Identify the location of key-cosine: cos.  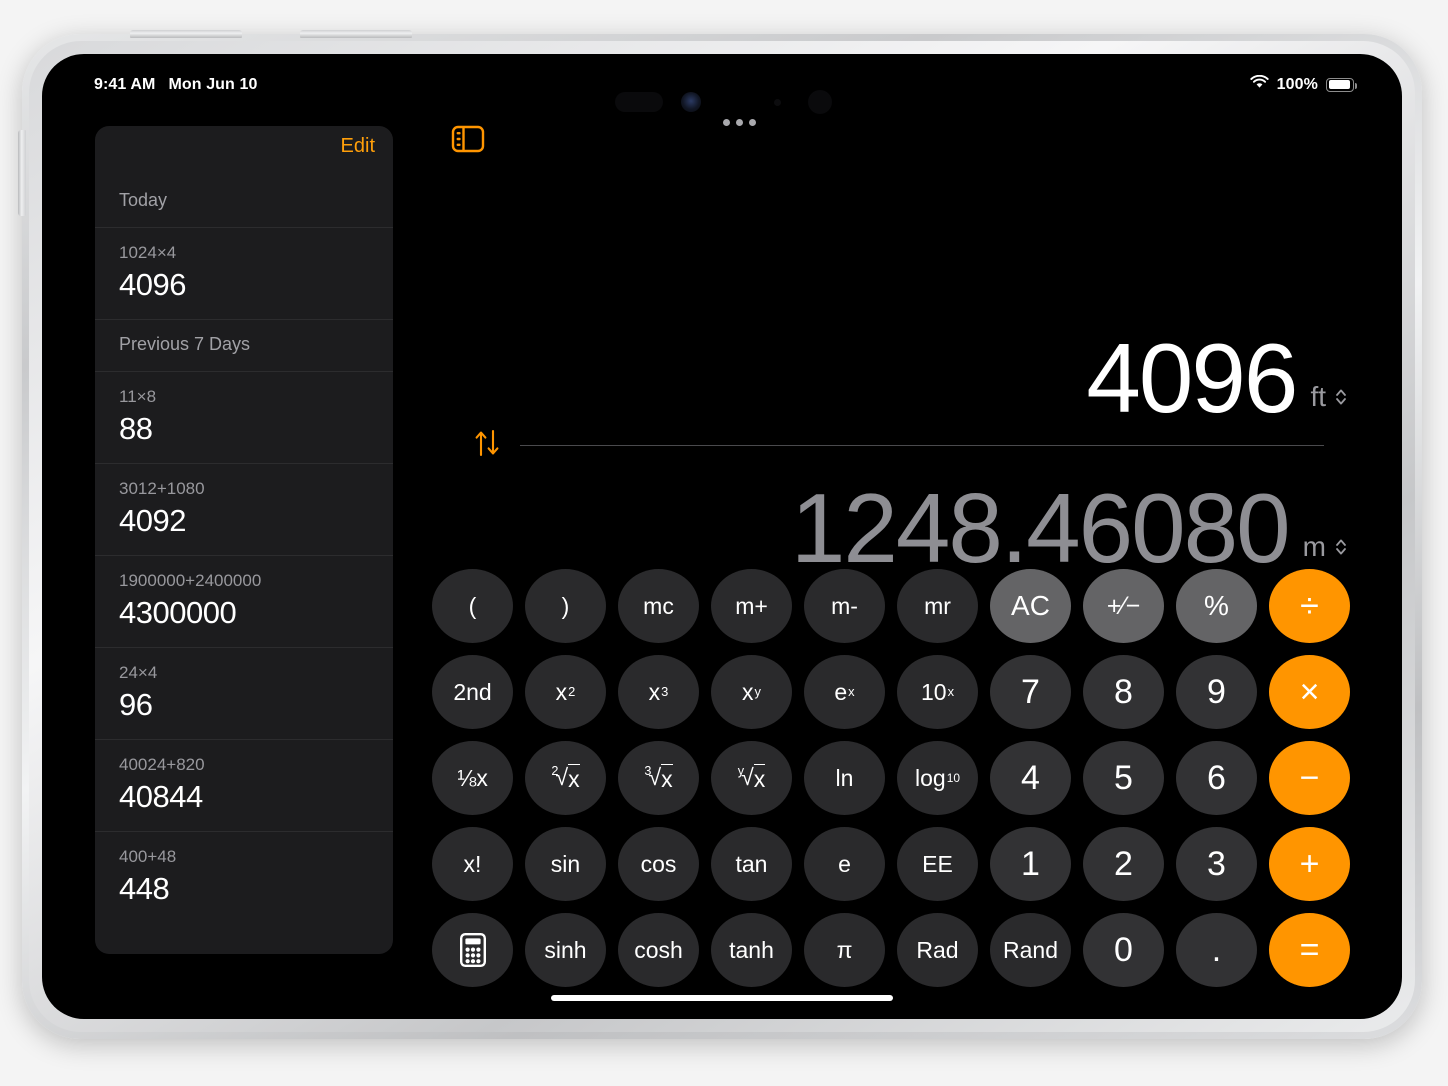
(658, 864).